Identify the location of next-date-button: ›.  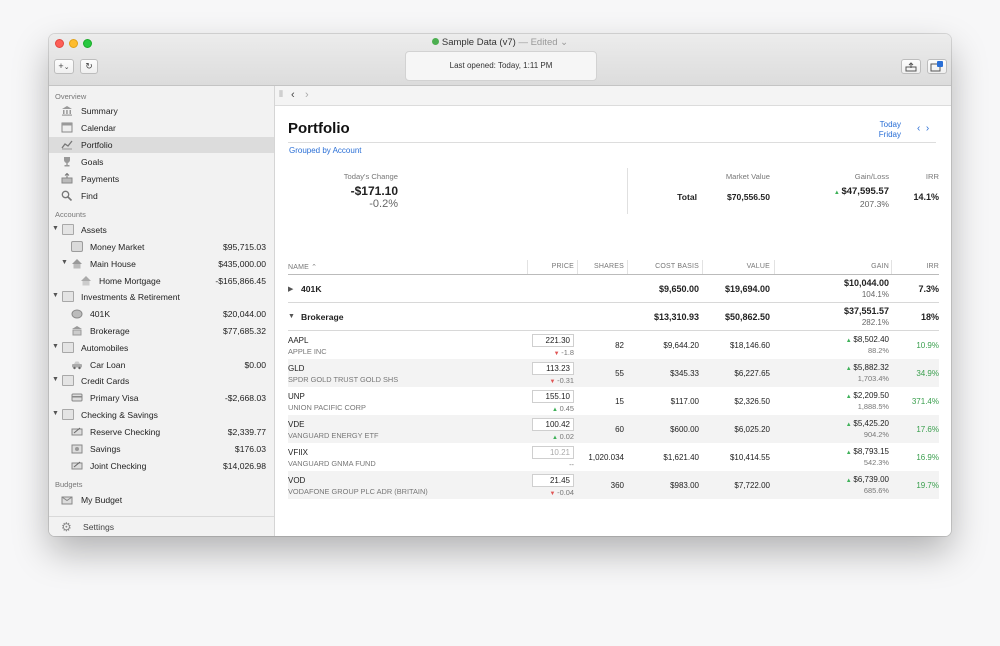
(927, 128).